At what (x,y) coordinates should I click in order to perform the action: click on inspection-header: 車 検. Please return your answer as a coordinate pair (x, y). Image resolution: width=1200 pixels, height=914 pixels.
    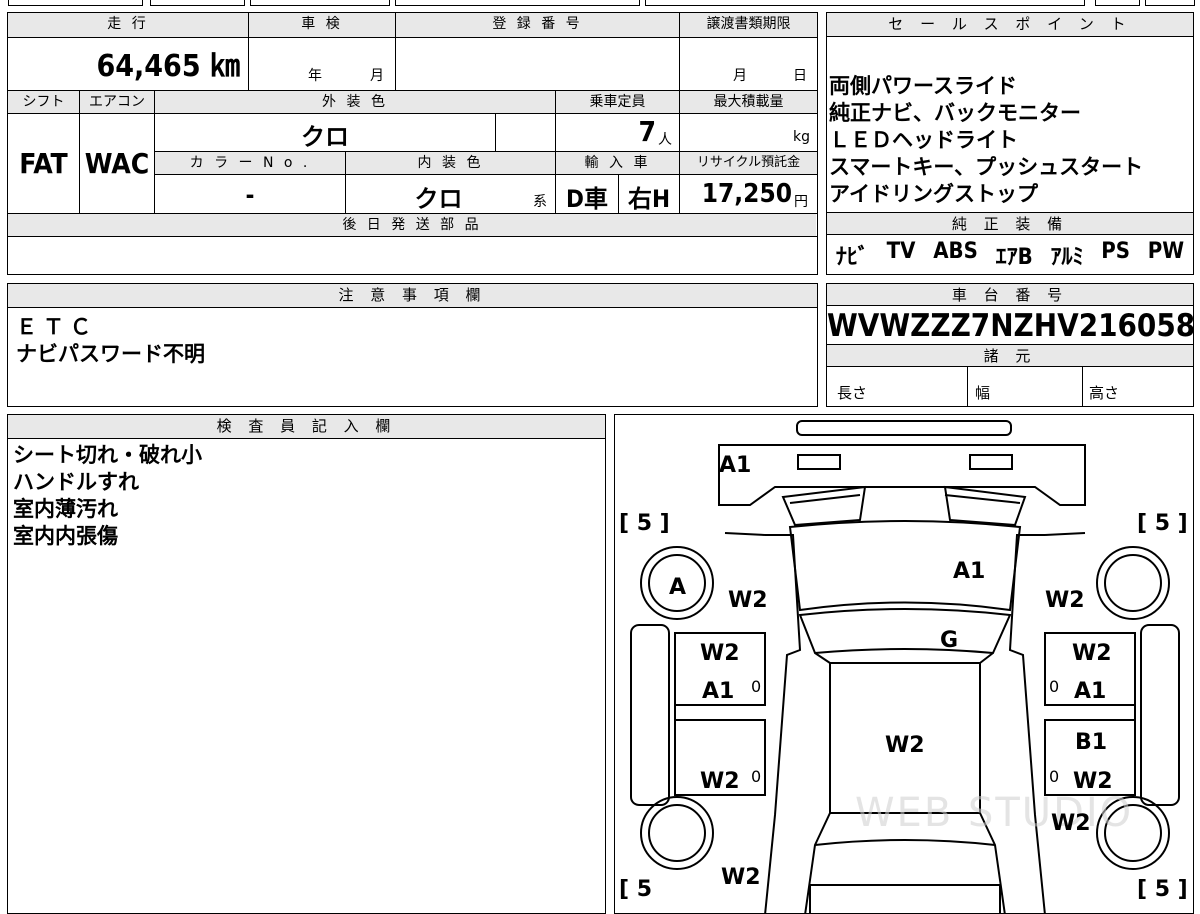
    Looking at the image, I should click on (322, 25).